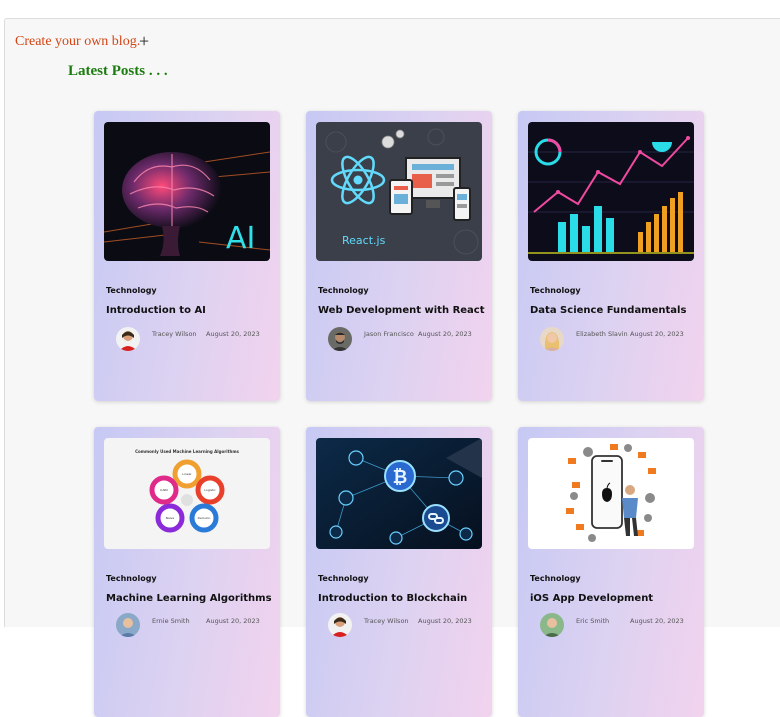 The image size is (780, 717). What do you see at coordinates (204, 518) in the screenshot?
I see `svg-text: Decision` at bounding box center [204, 518].